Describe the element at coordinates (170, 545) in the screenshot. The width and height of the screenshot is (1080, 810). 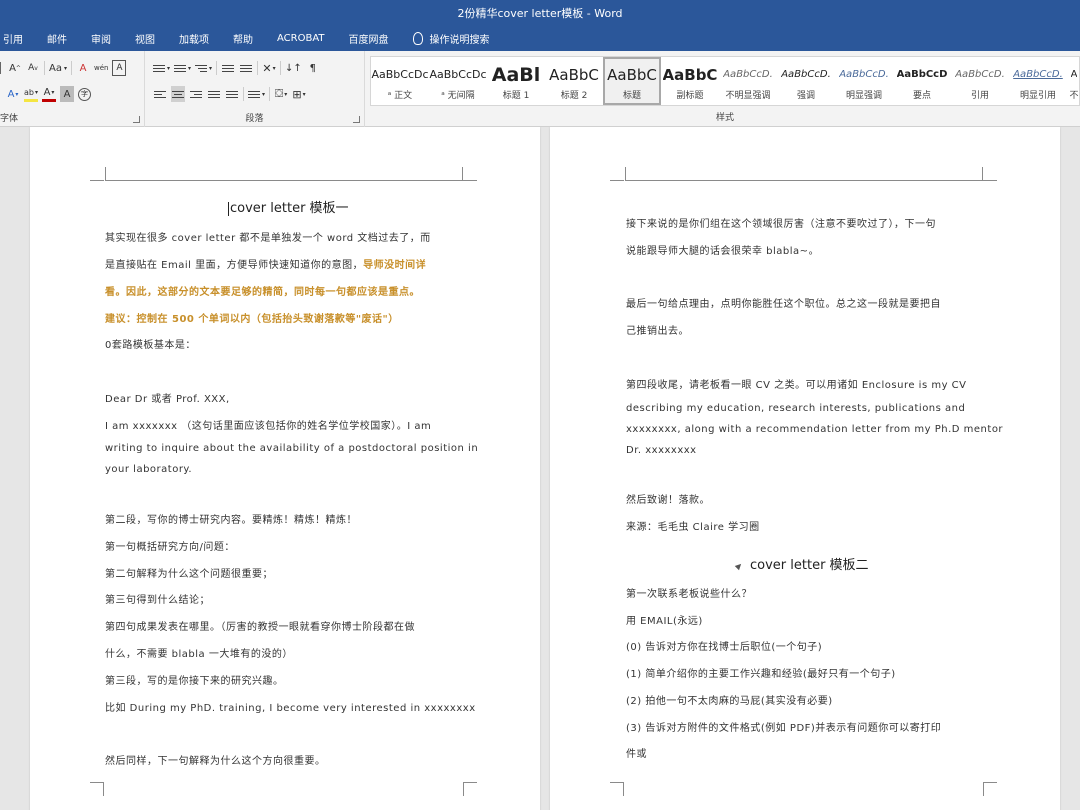
I see `paragraph-line: 第一句概括研究方向/问题：` at that location.